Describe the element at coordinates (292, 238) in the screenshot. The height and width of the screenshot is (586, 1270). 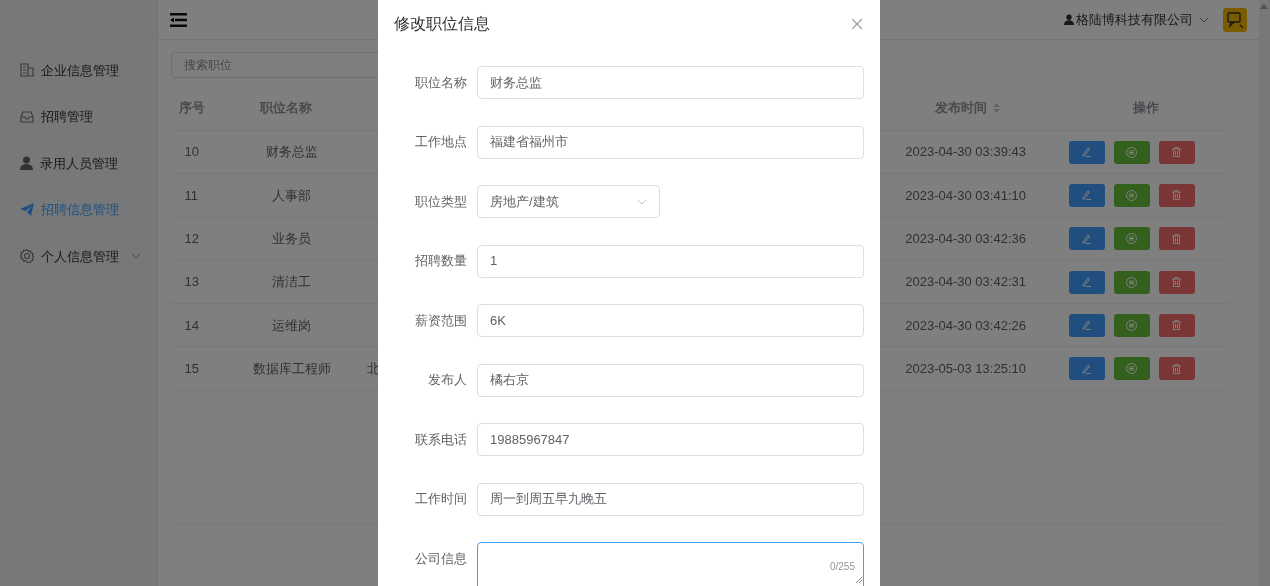
I see `table-cell: 业务员` at that location.